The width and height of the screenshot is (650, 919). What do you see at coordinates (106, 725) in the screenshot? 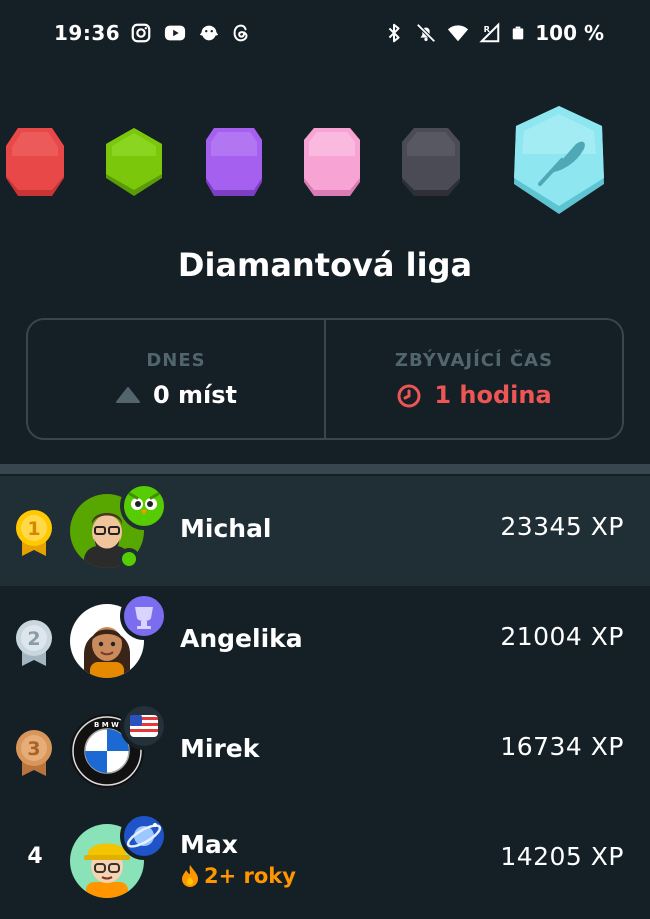
I see `svg-text: B M W` at bounding box center [106, 725].